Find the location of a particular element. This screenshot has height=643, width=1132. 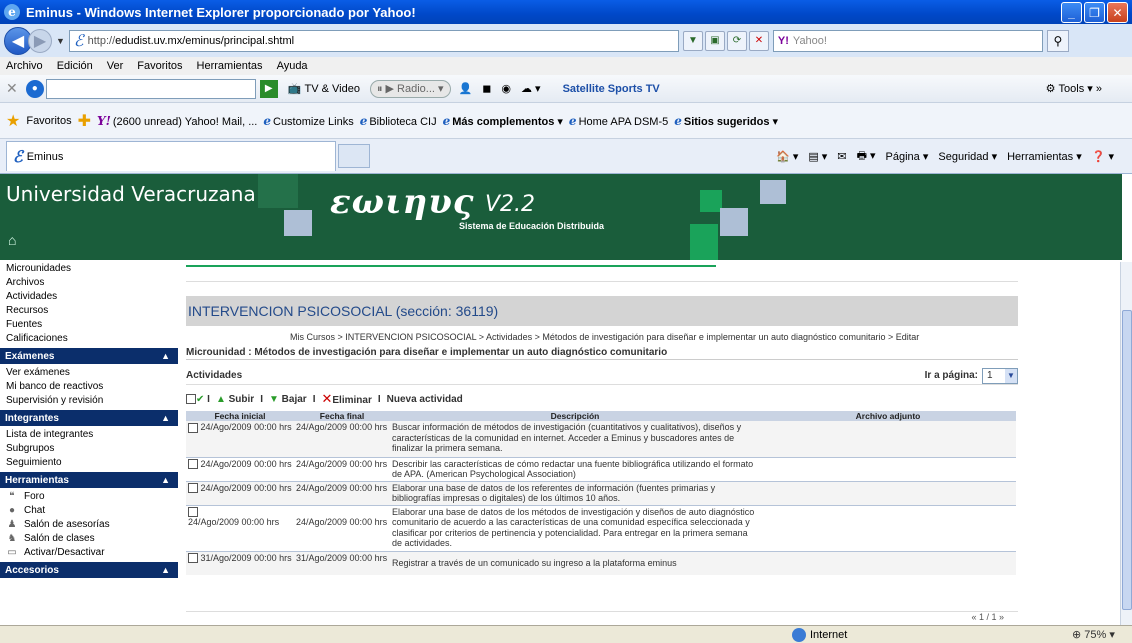

tab-eminus: ℰ Eminus is located at coordinates (171, 156).